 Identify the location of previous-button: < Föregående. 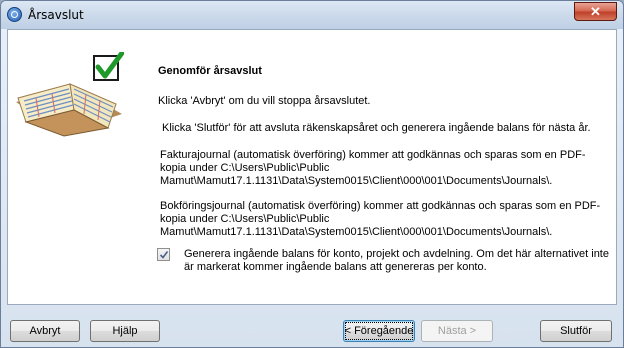
(379, 331).